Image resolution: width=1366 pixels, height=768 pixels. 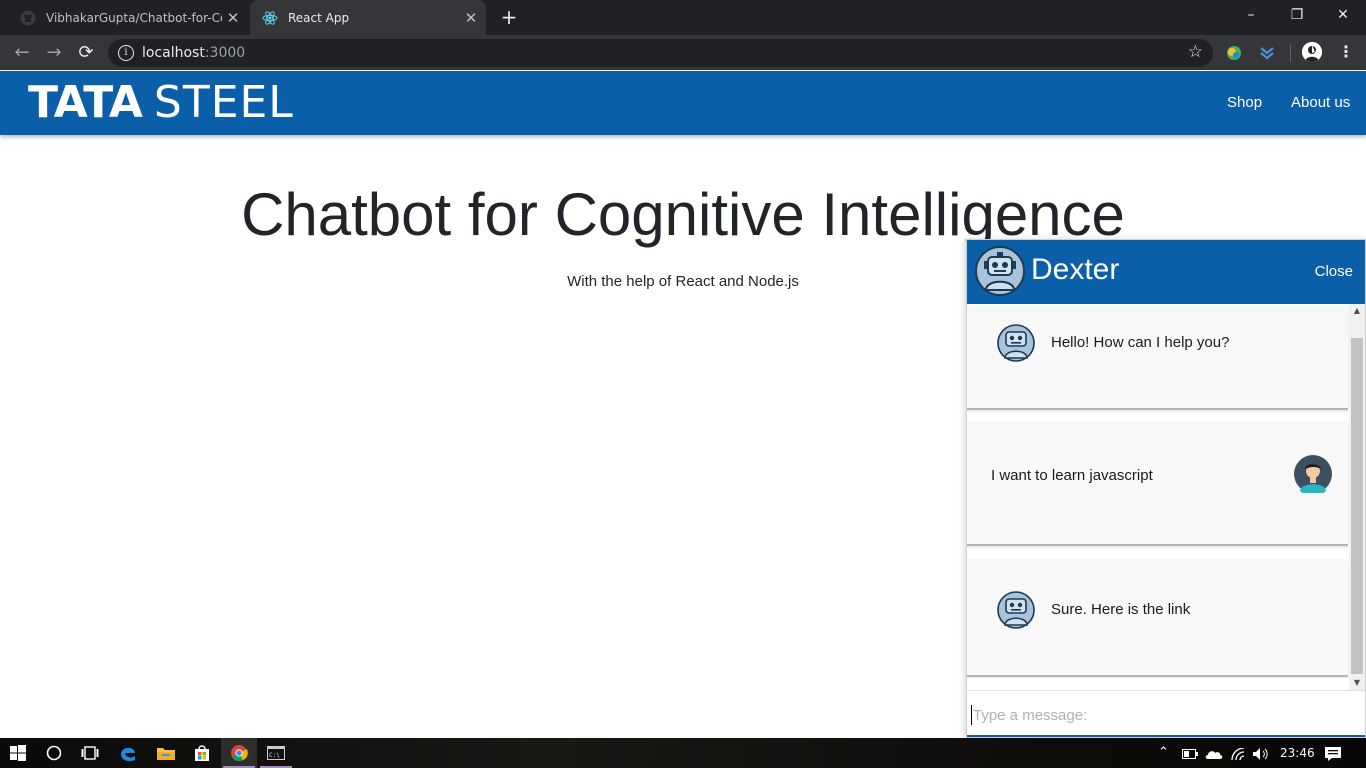 I want to click on browser-tab-github: VibhakarGupta/Chatbot-for-Cog ✕, so click(x=128, y=17).